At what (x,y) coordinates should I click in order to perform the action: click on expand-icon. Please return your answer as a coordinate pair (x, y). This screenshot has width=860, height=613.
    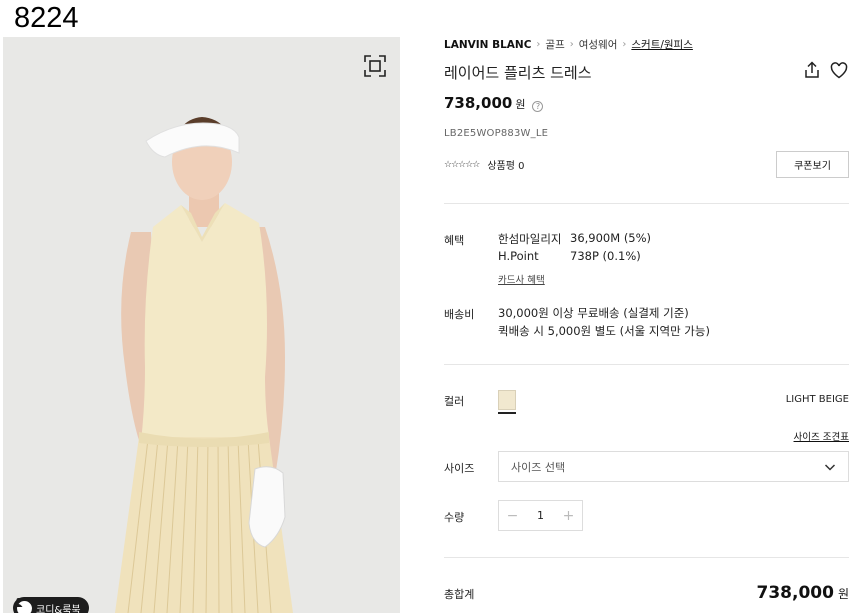
    Looking at the image, I should click on (375, 66).